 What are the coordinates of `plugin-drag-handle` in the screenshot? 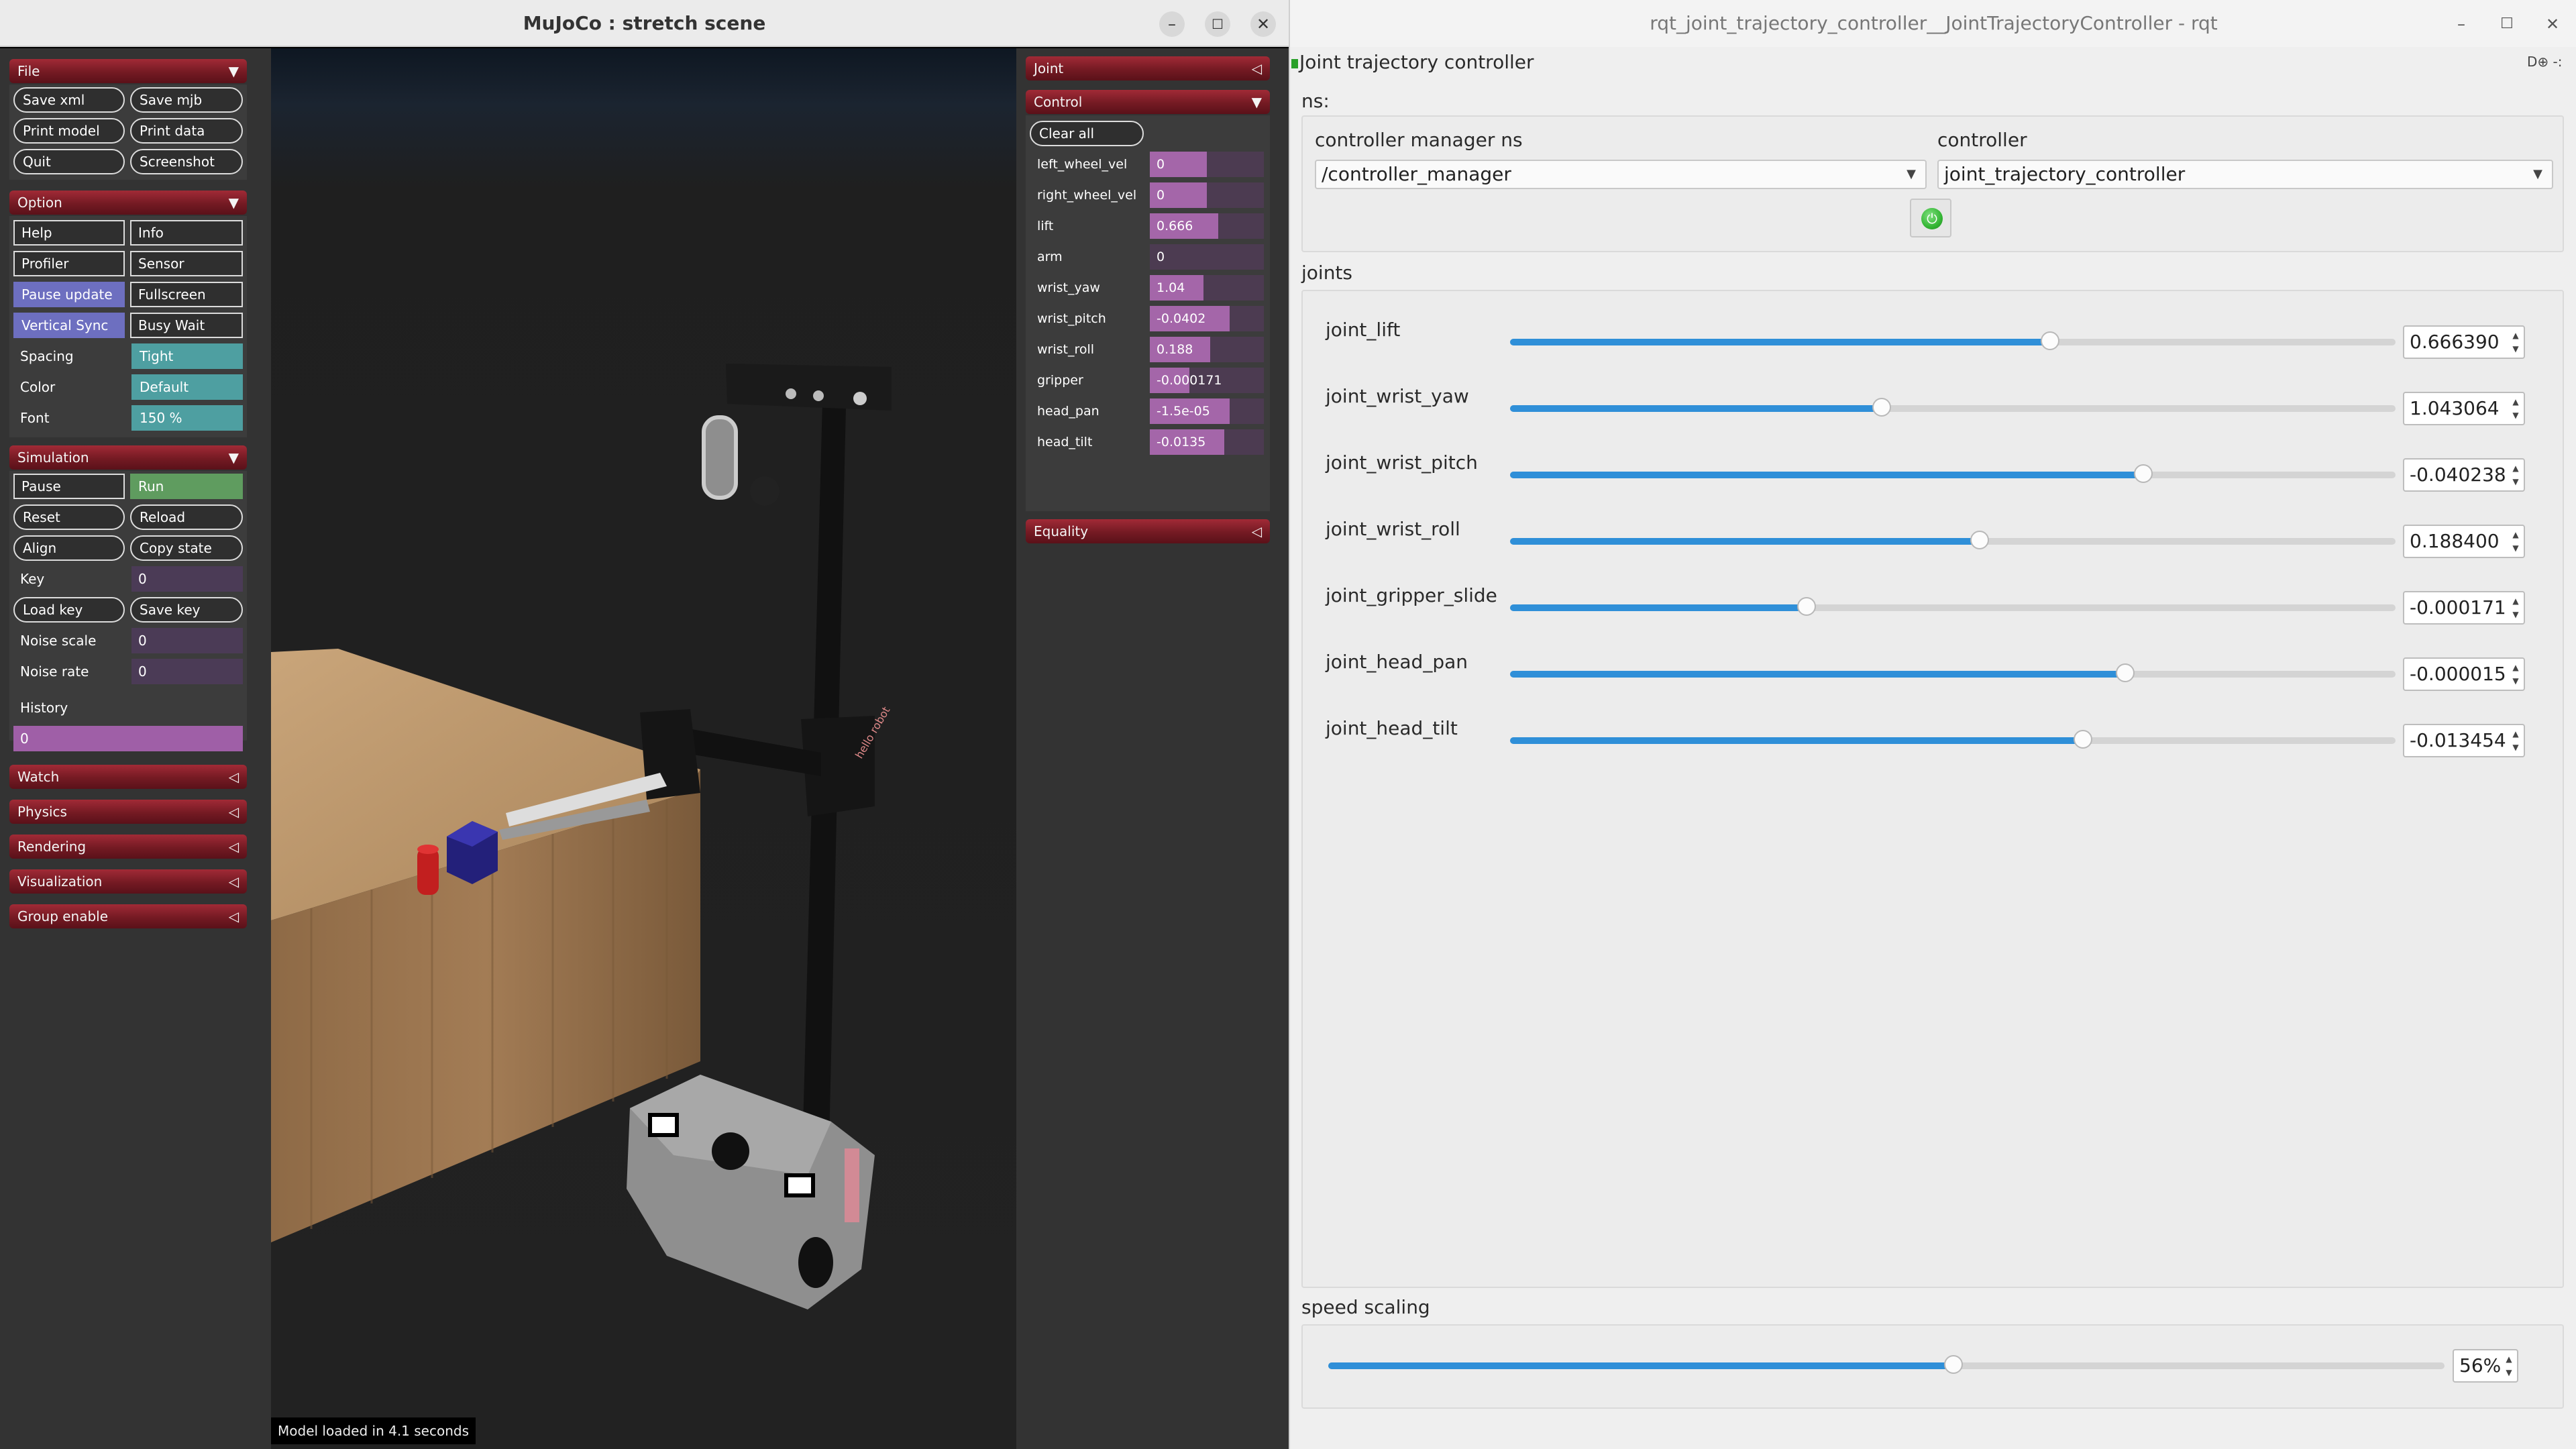 It's located at (1294, 63).